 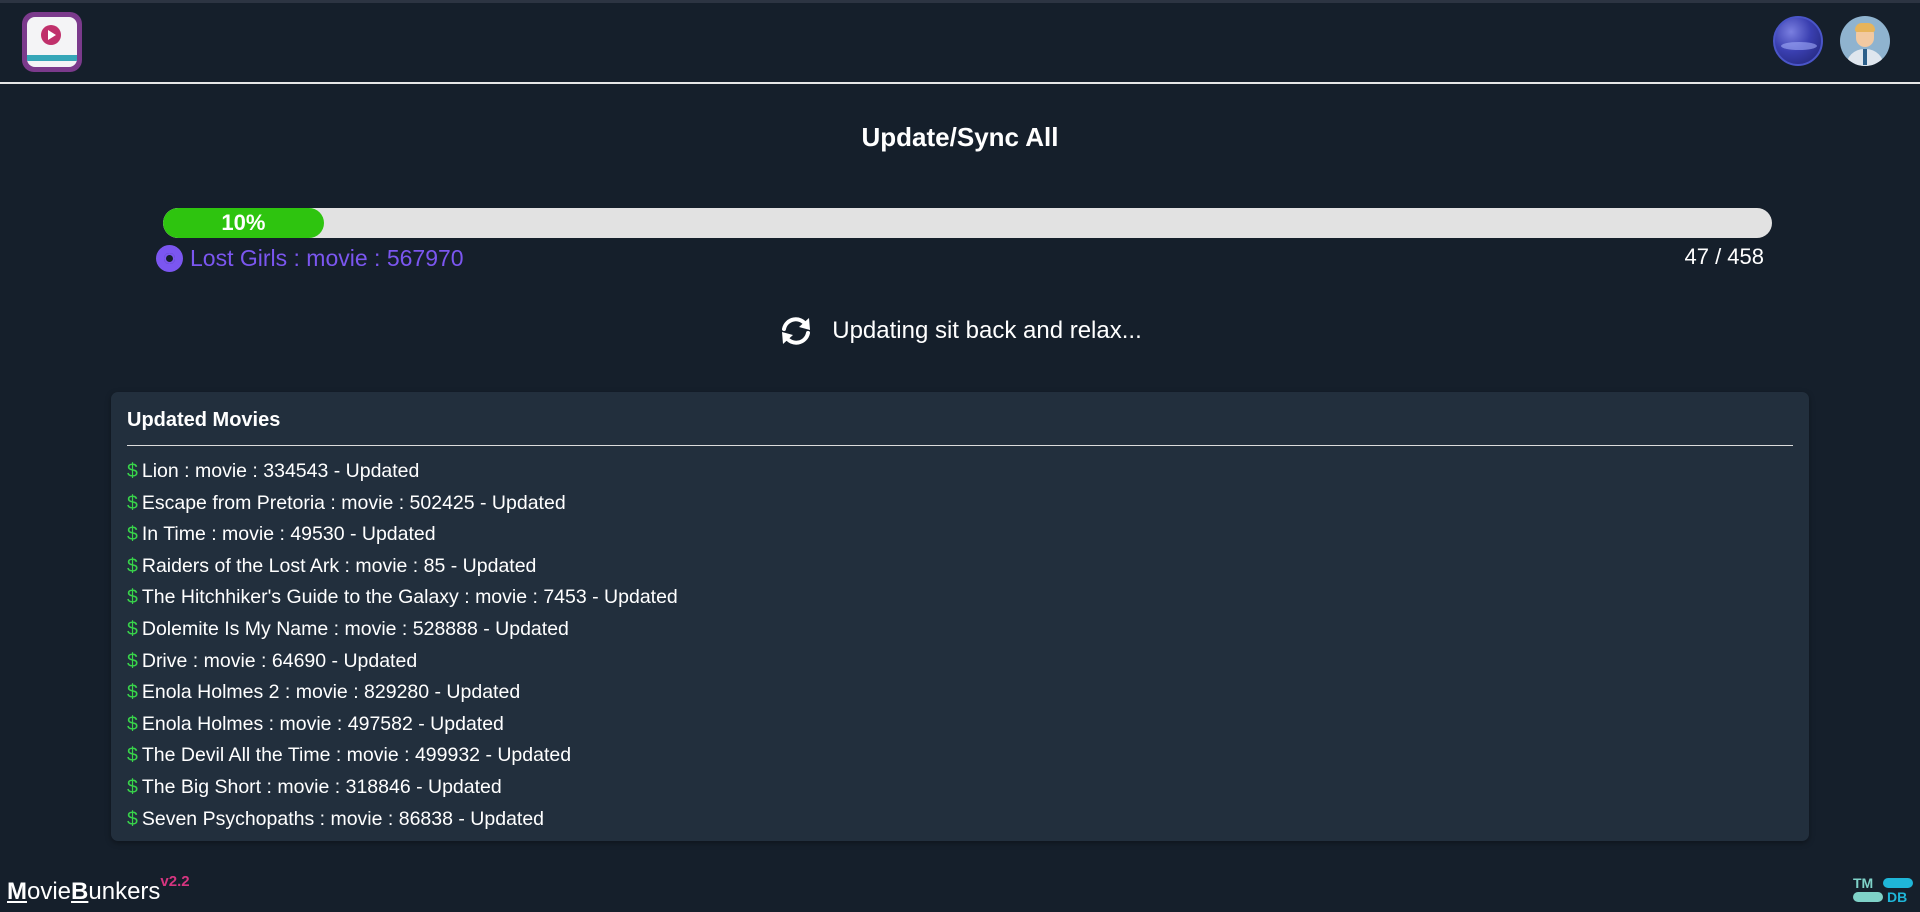 I want to click on play-video-icon, so click(x=52, y=42).